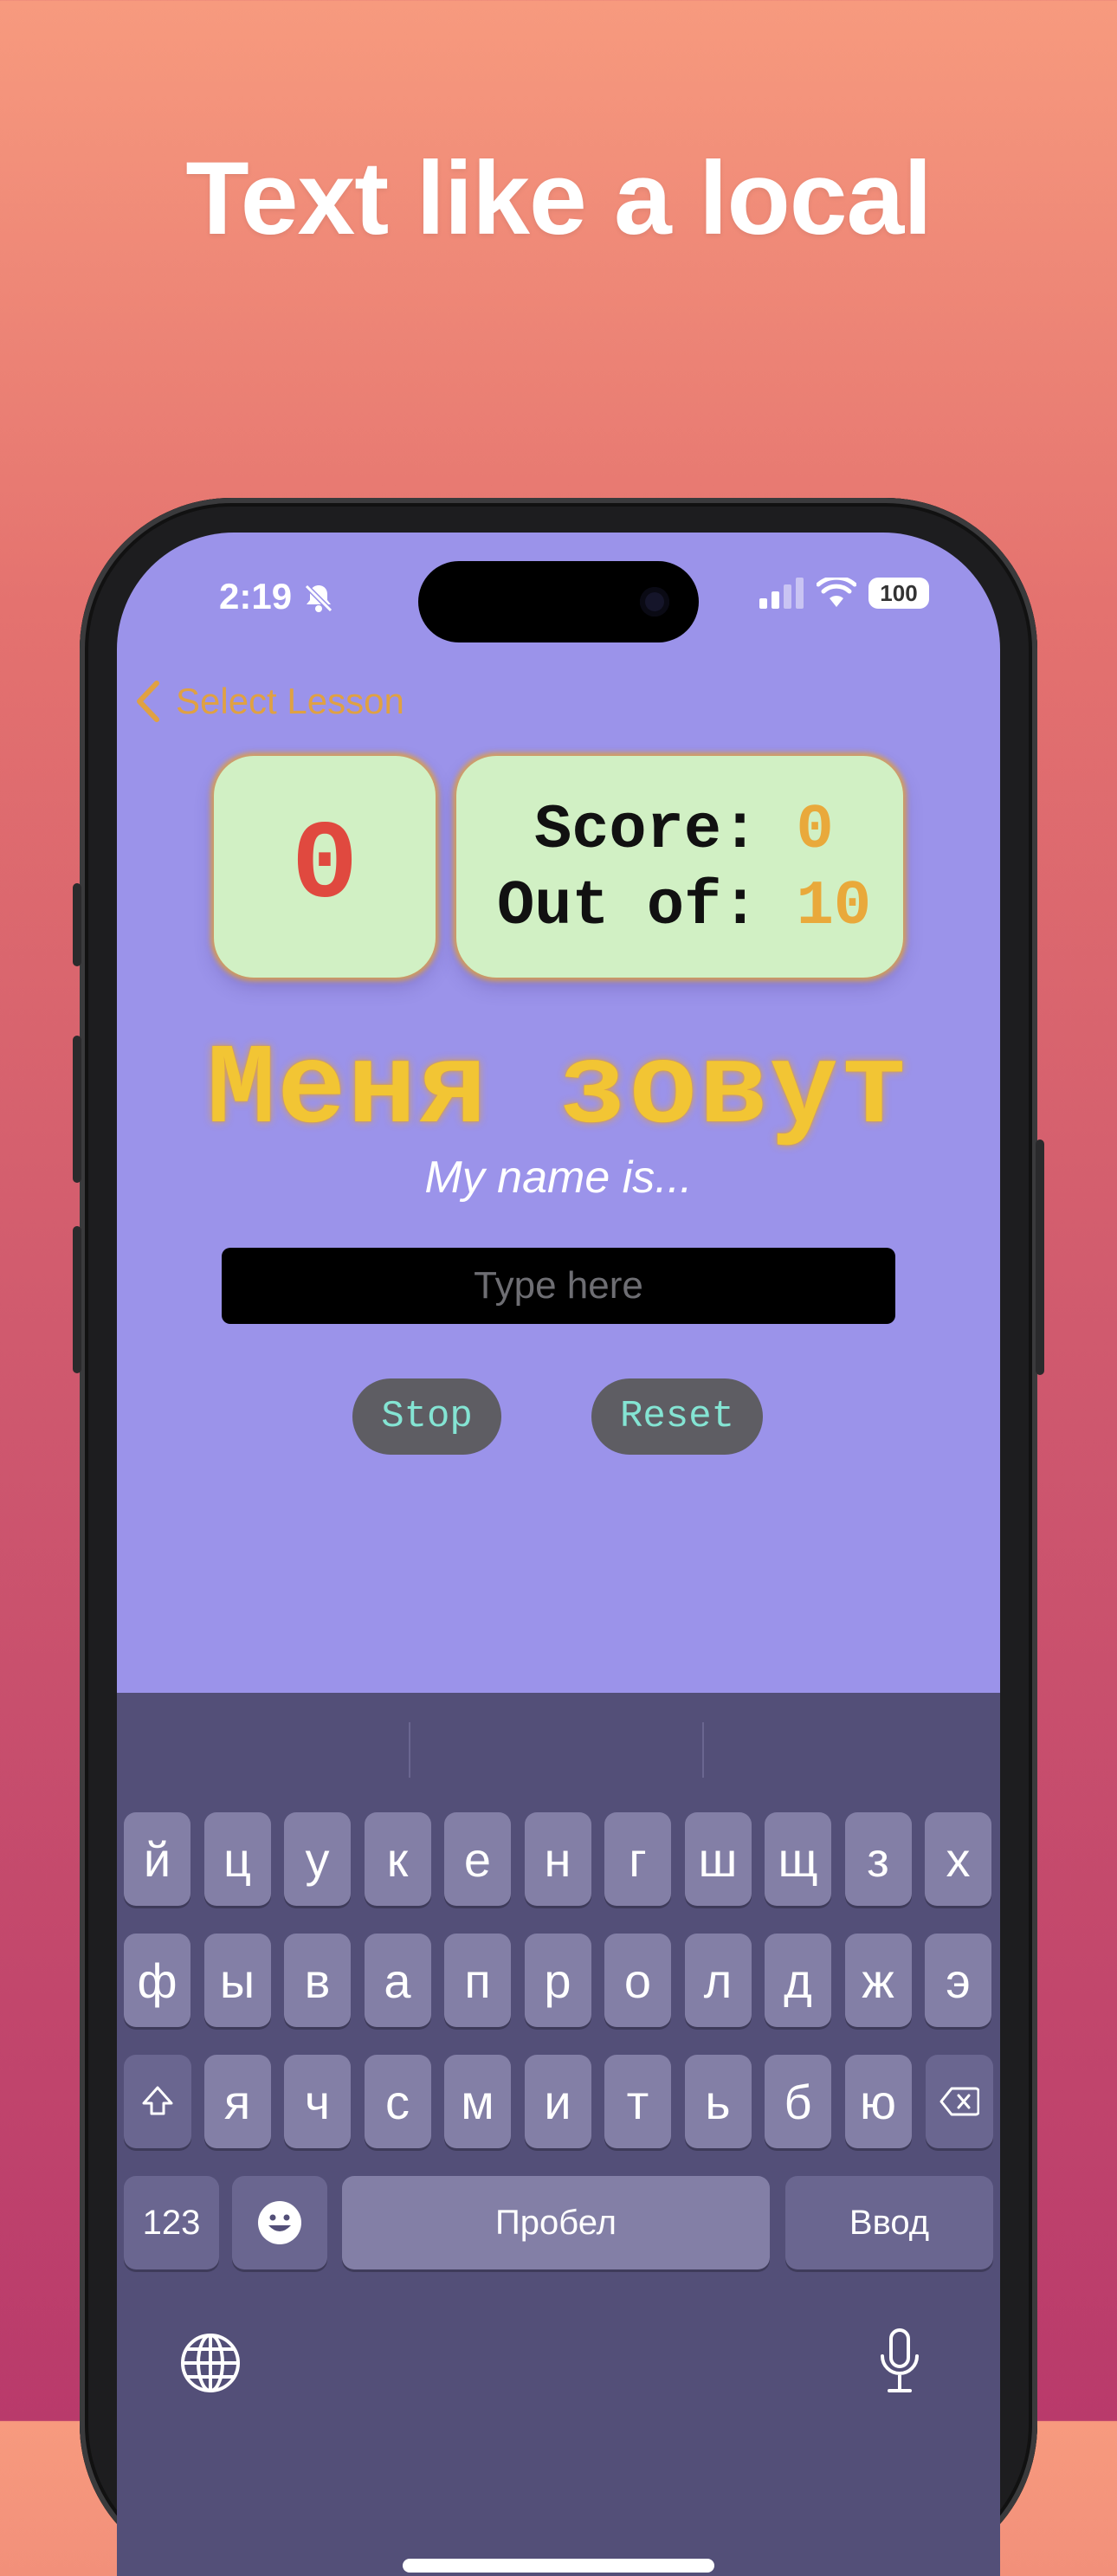 This screenshot has height=2576, width=1117. Describe the element at coordinates (237, 2101) in the screenshot. I see `key-я: я` at that location.